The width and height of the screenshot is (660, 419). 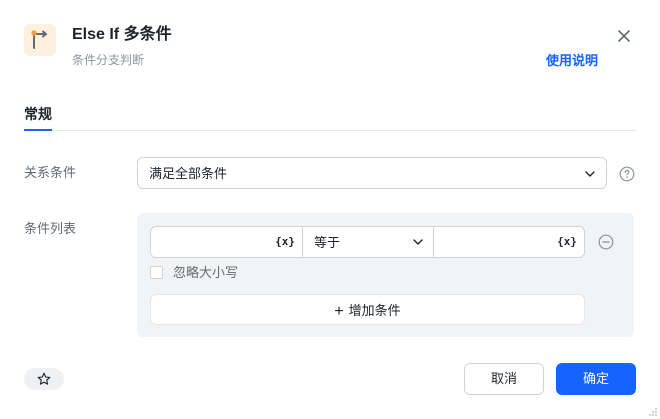 I want to click on branch-icon, so click(x=40, y=40).